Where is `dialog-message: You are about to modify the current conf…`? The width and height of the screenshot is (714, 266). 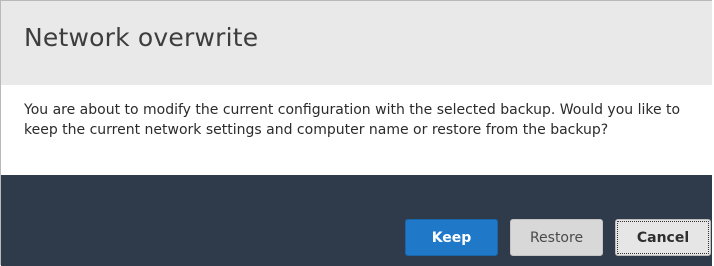
dialog-message: You are about to modify the current conf… is located at coordinates (352, 120).